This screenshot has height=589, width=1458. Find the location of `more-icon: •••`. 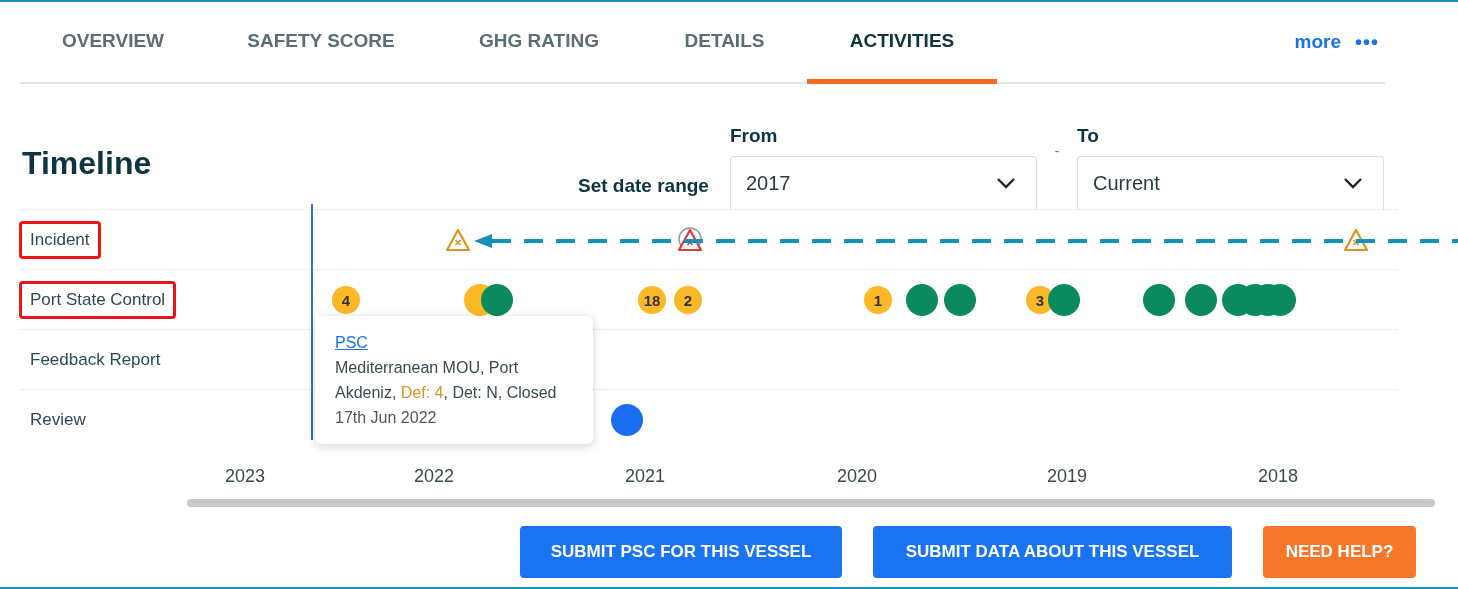

more-icon: ••• is located at coordinates (1367, 42).